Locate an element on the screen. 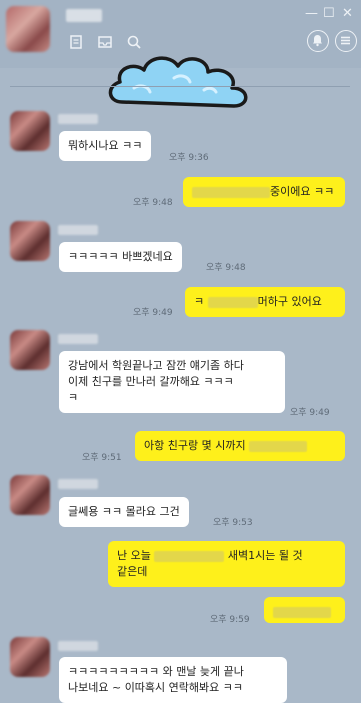 Image resolution: width=361 pixels, height=703 pixels. message-bubble-outgoing: 아항 친구랑 몇 시까지 is located at coordinates (240, 446).